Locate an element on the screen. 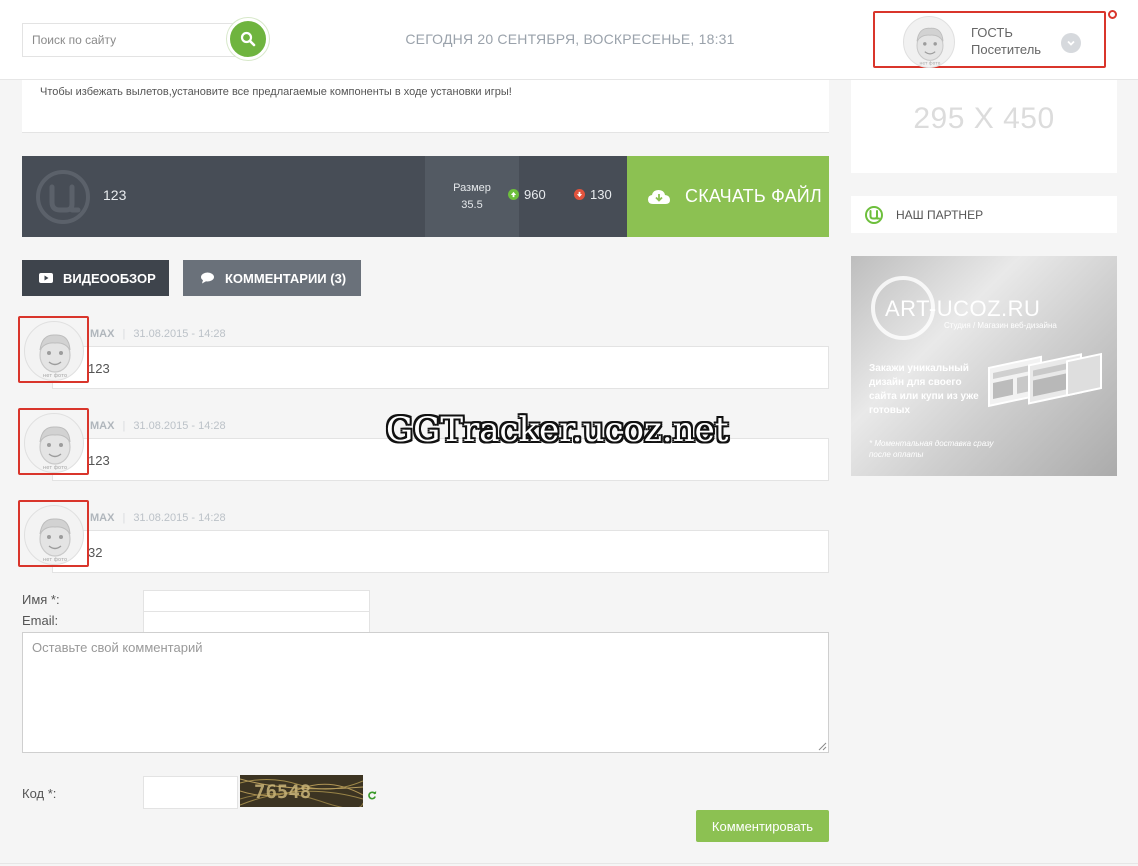 The height and width of the screenshot is (866, 1138). email-field-box is located at coordinates (256, 622).